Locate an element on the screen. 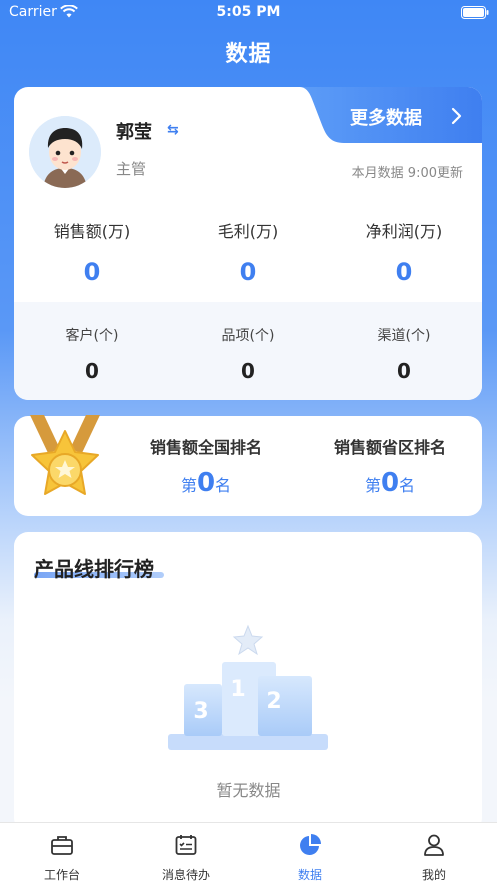 Image resolution: width=497 pixels, height=883 pixels. todo-list-icon is located at coordinates (186, 845).